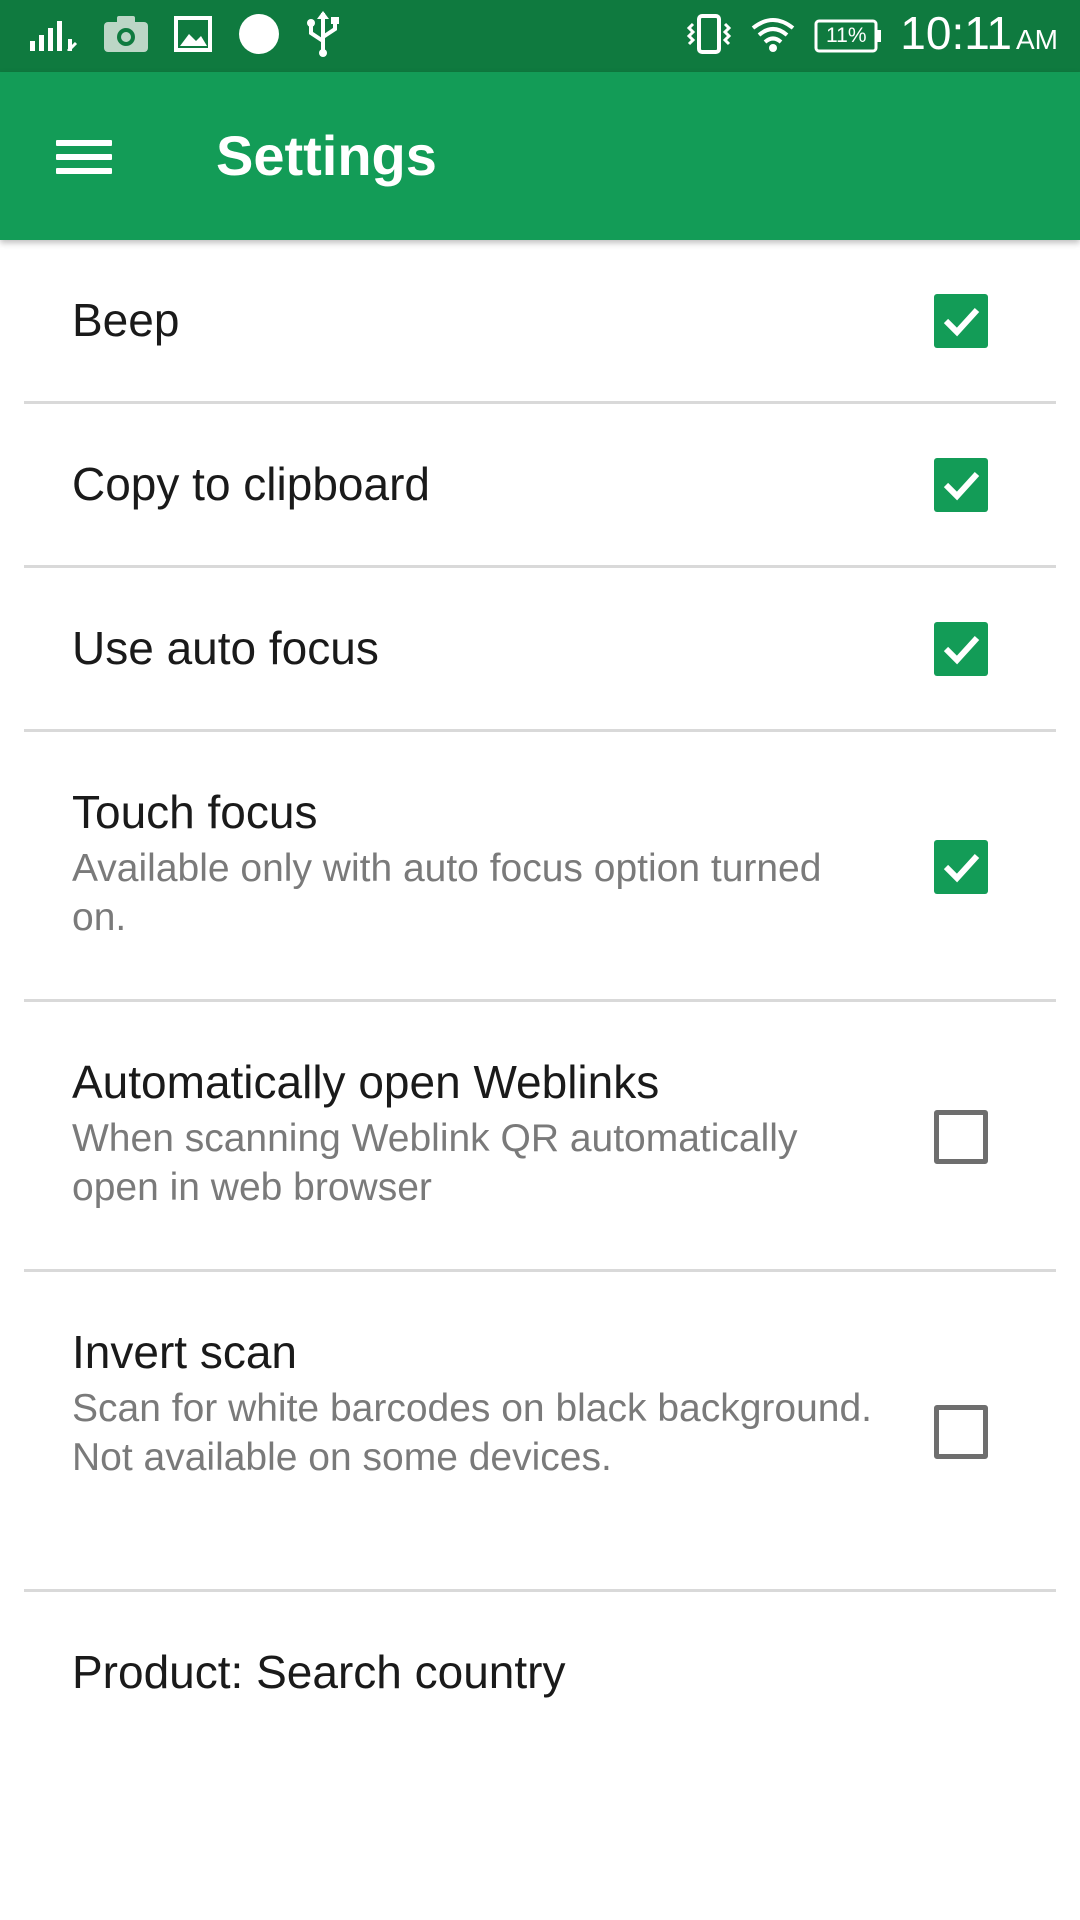 The width and height of the screenshot is (1080, 1920). I want to click on hamburger-icon, so click(82, 156).